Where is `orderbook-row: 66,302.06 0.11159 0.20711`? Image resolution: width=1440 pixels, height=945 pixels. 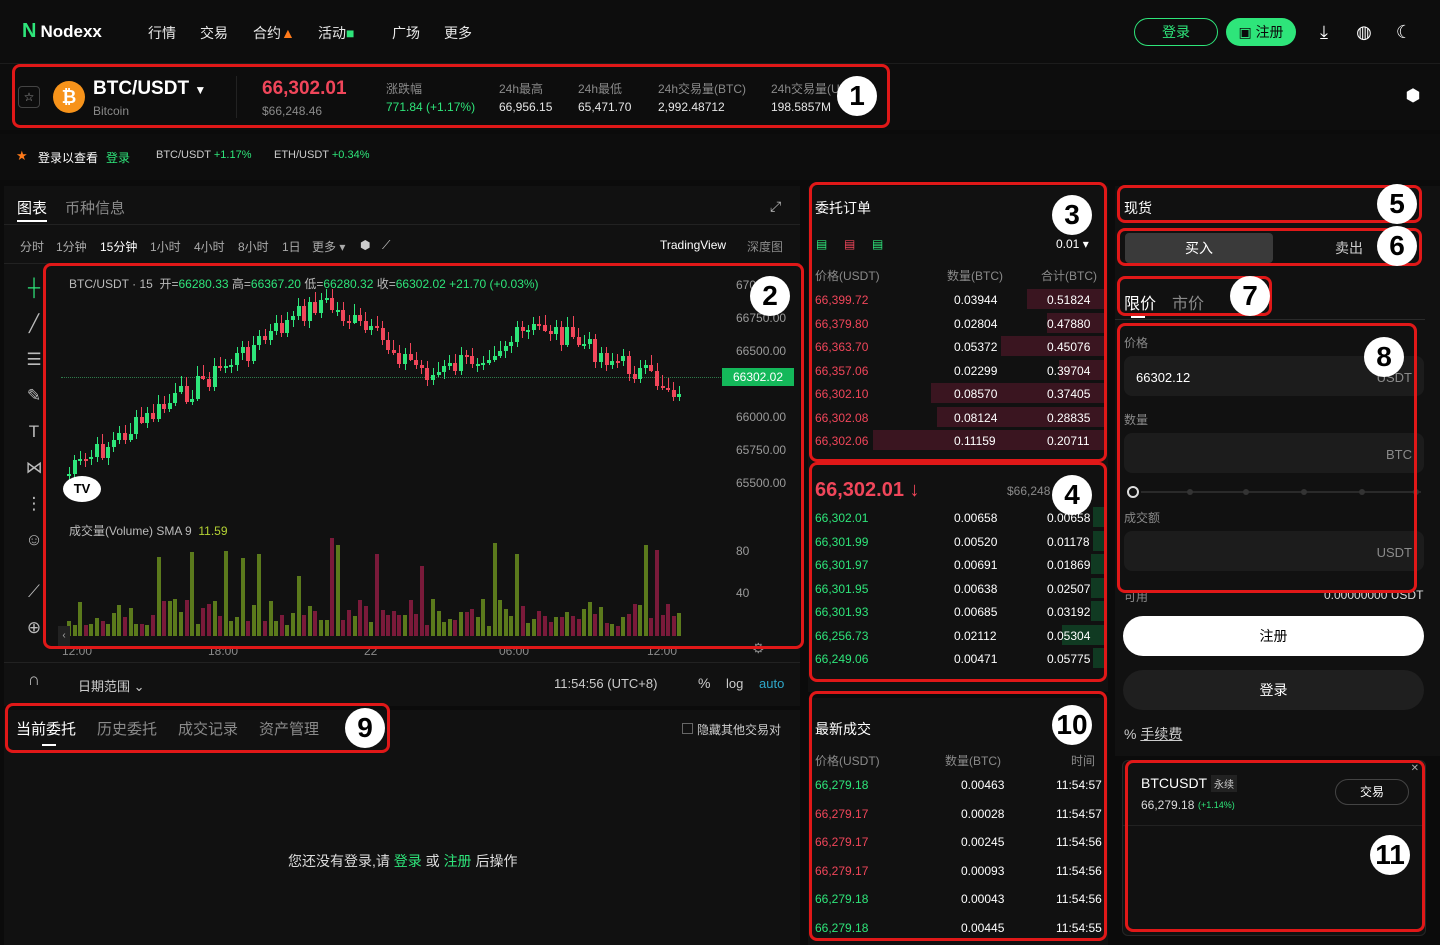 orderbook-row: 66,302.06 0.11159 0.20711 is located at coordinates (960, 440).